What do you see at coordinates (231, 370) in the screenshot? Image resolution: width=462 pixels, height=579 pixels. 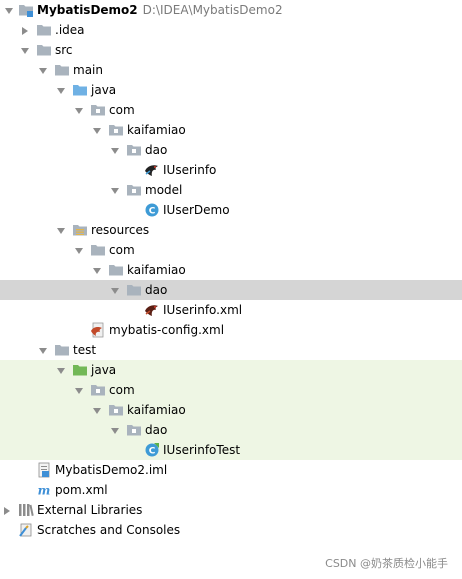 I see `tree-node-test-java: java` at bounding box center [231, 370].